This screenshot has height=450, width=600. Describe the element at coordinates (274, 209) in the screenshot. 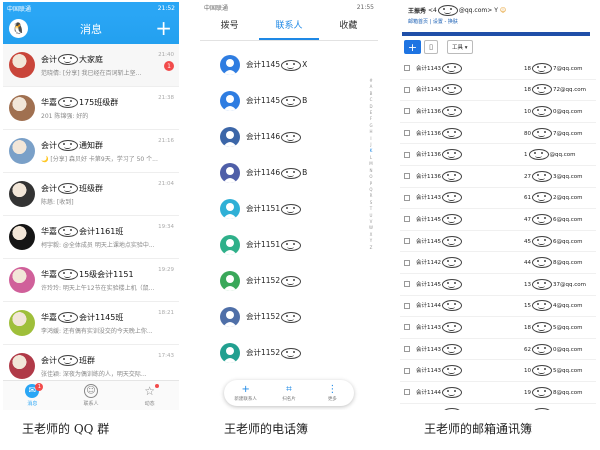

I see `contact-name: 会计1151` at that location.